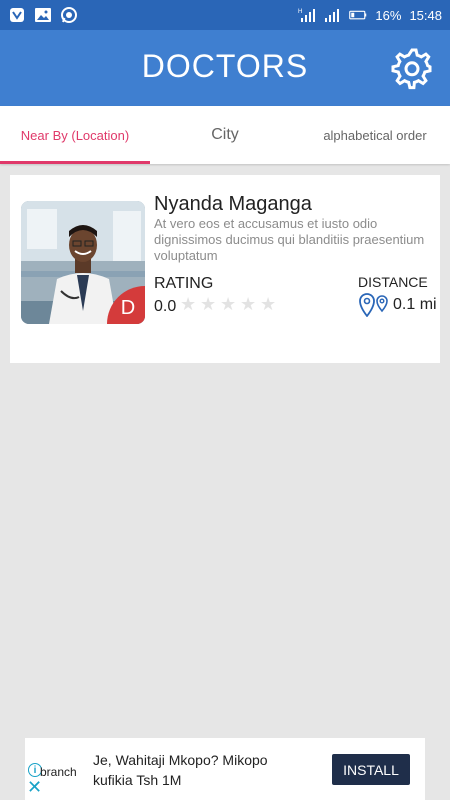 The height and width of the screenshot is (800, 450). What do you see at coordinates (184, 283) in the screenshot?
I see `rating-label: RATING` at bounding box center [184, 283].